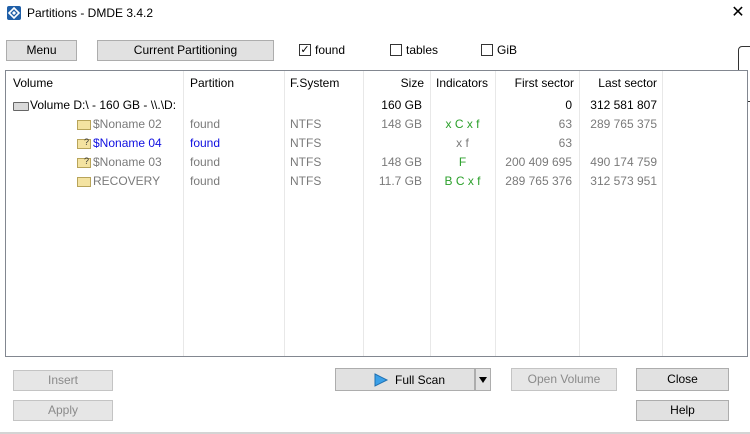 The width and height of the screenshot is (750, 434). What do you see at coordinates (564, 379) in the screenshot?
I see `open-volume-button: Open Volume` at bounding box center [564, 379].